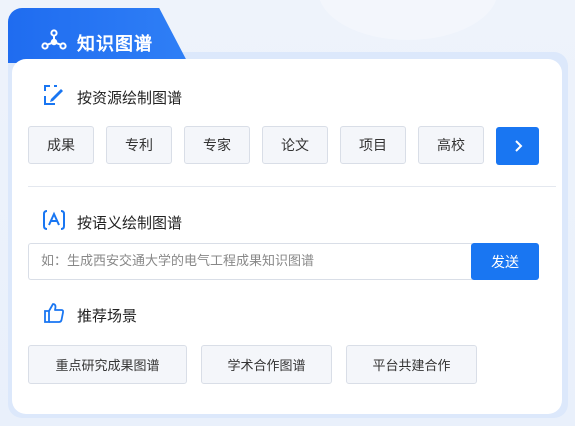 Image resolution: width=575 pixels, height=426 pixels. I want to click on text-a-icon, so click(54, 220).